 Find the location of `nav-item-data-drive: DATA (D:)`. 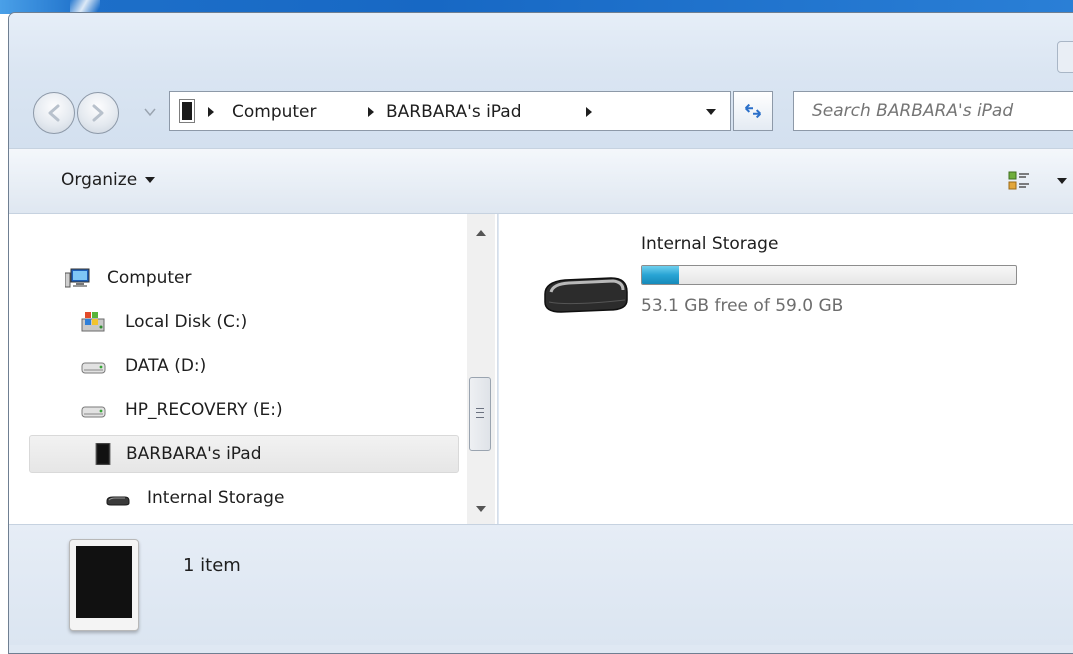

nav-item-data-drive: DATA (D:) is located at coordinates (244, 366).